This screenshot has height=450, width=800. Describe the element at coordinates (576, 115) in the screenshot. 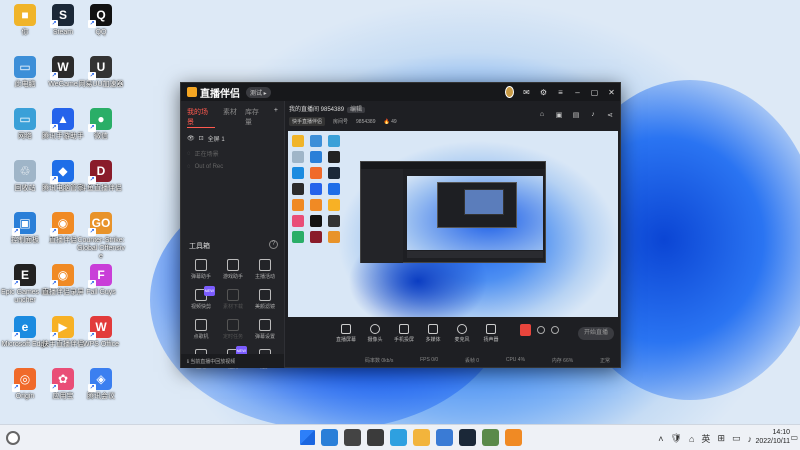

I see `task-icon: ▤` at that location.